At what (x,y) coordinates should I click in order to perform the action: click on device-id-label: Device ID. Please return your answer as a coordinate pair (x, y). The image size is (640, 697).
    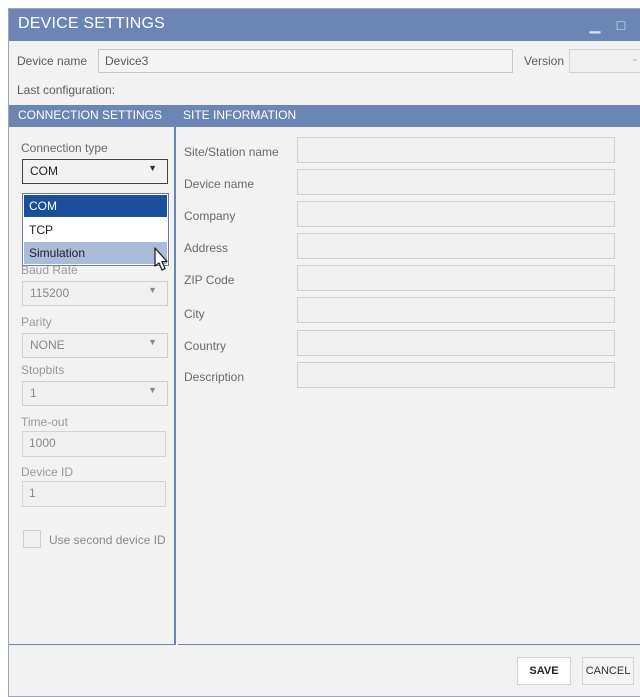
    Looking at the image, I should click on (47, 472).